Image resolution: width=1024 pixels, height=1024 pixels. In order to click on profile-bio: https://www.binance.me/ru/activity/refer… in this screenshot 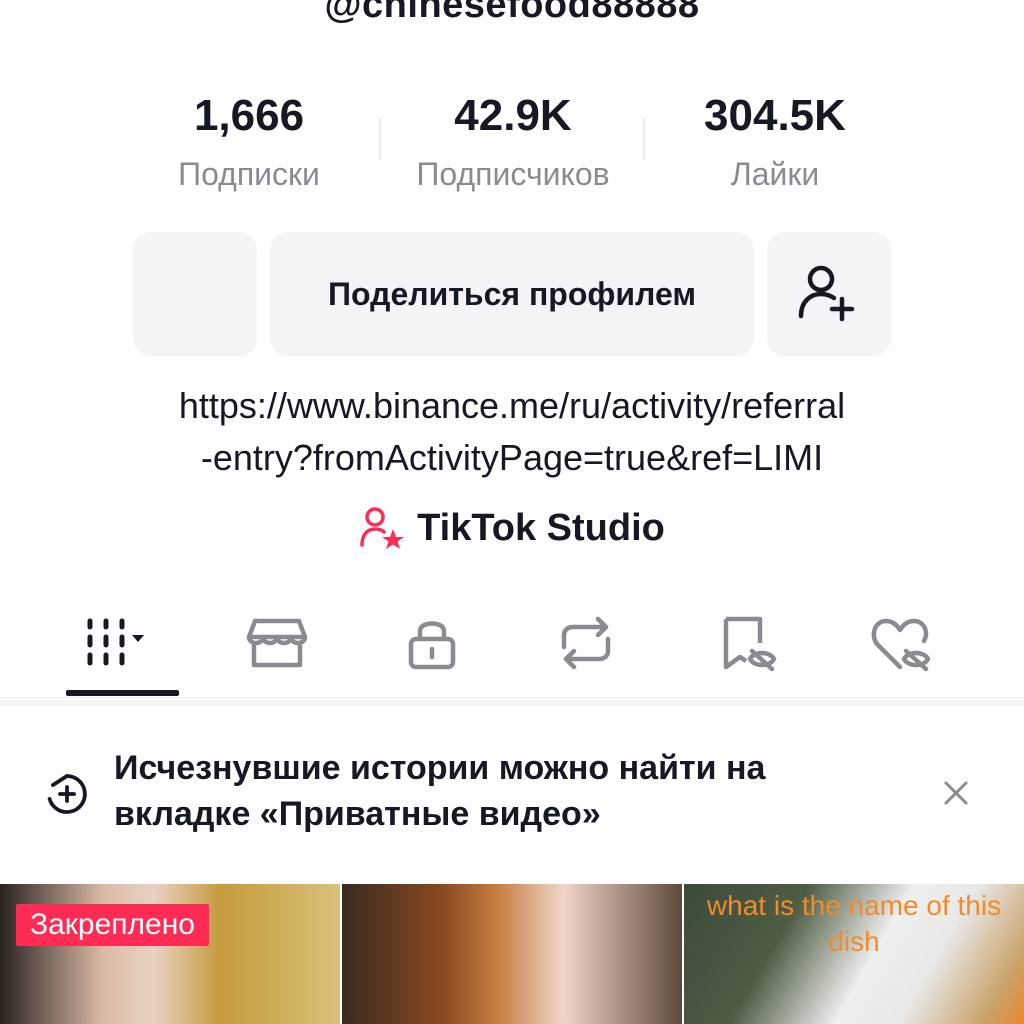, I will do `click(512, 432)`.